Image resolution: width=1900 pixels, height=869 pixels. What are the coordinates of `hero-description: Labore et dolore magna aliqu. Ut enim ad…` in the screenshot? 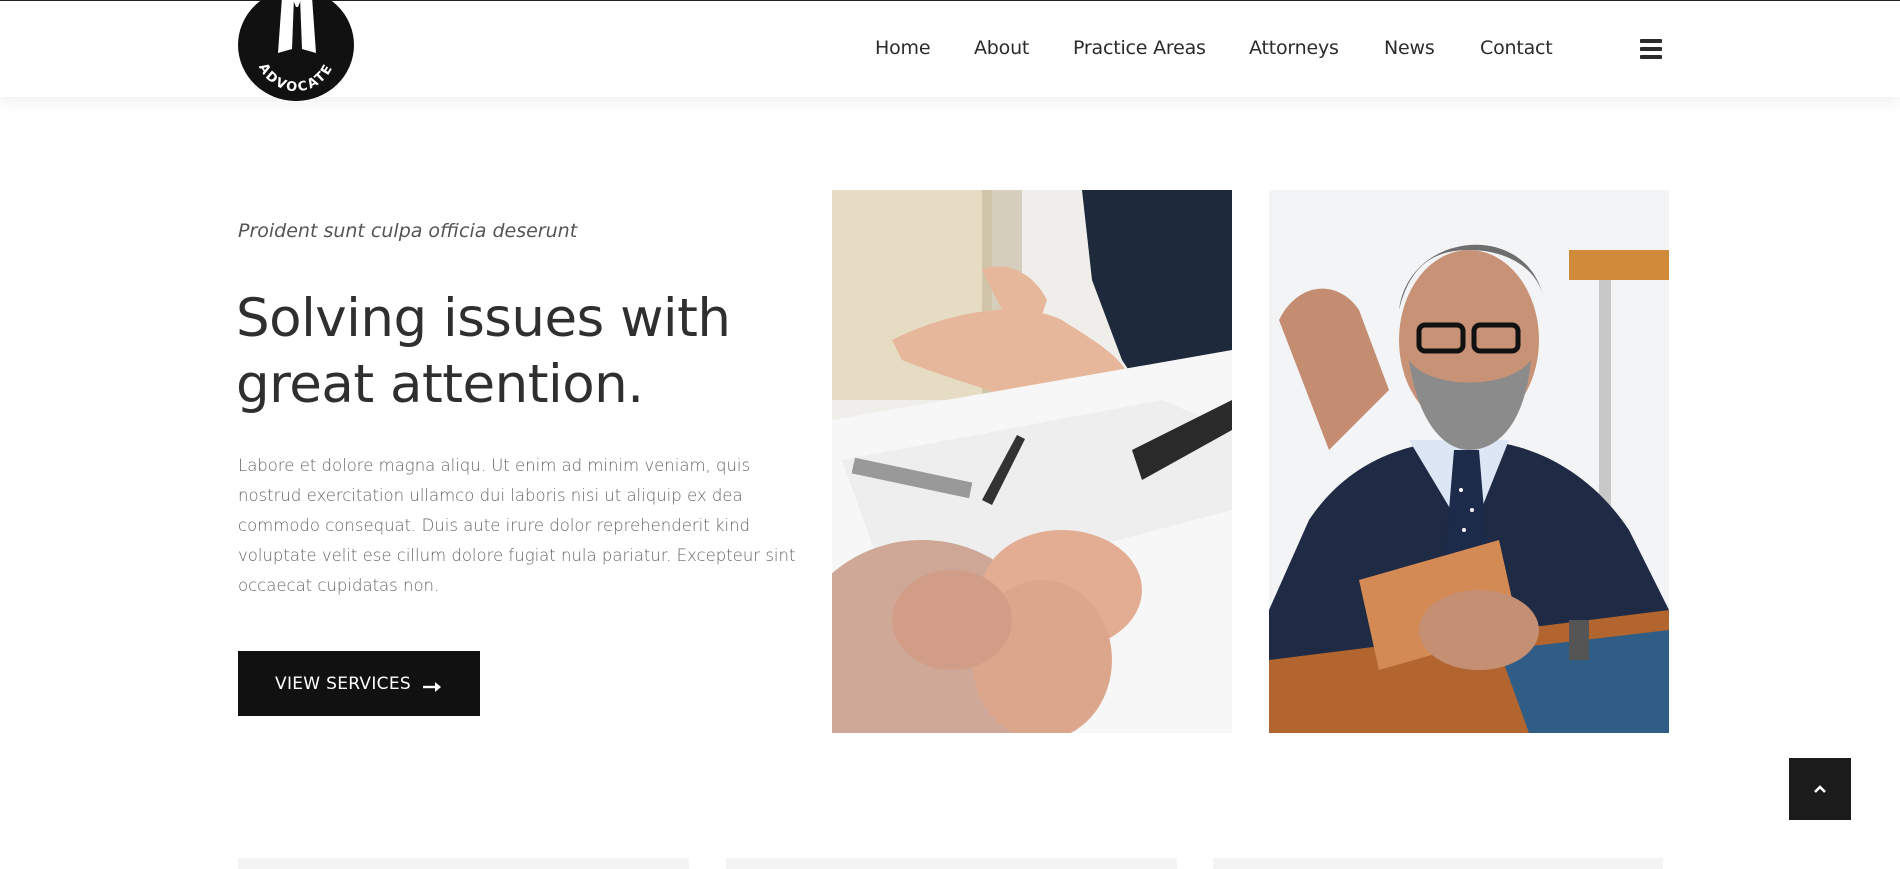 It's located at (517, 526).